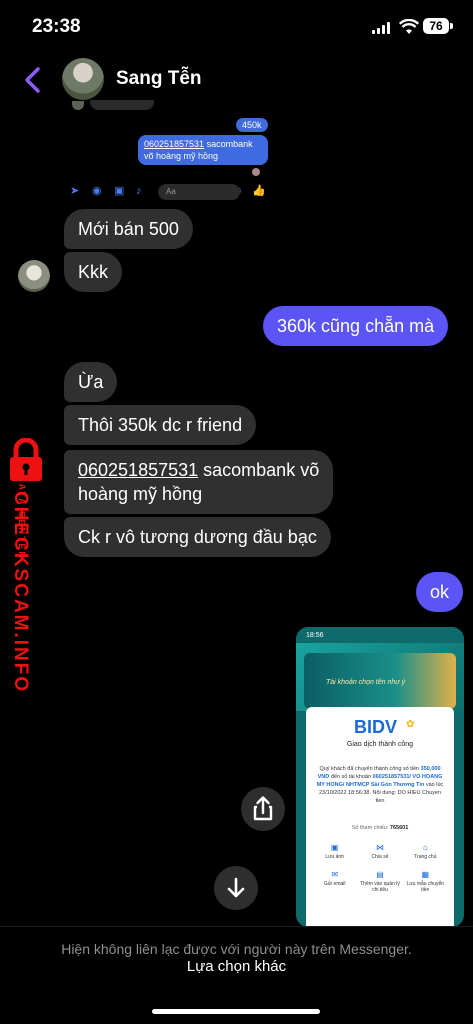 The image size is (473, 1024). Describe the element at coordinates (335, 874) in the screenshot. I see `email-icon: ✉` at that location.